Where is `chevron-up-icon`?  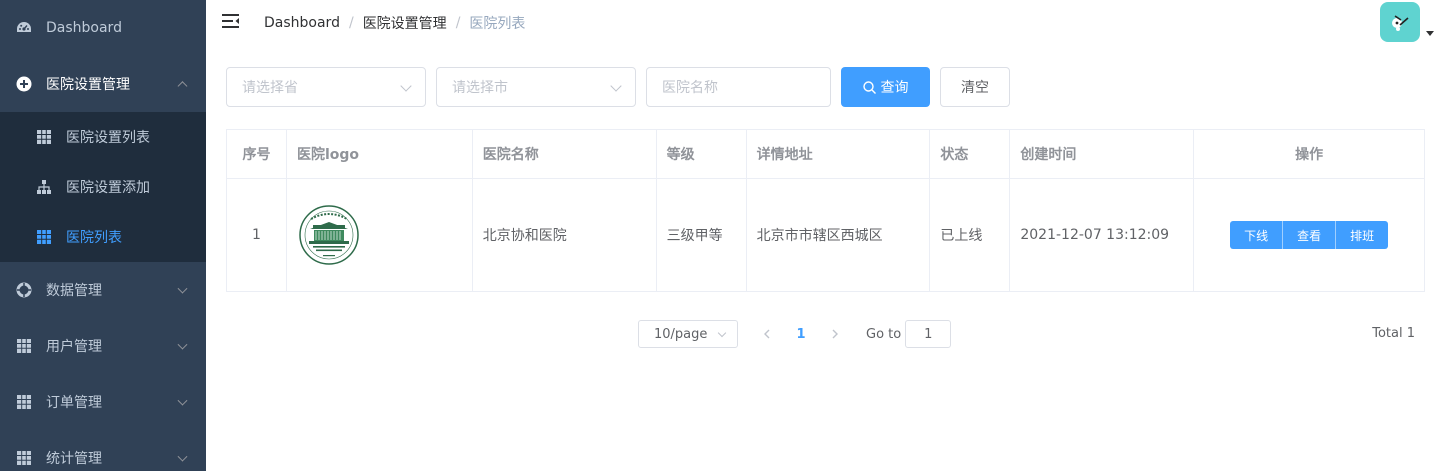 chevron-up-icon is located at coordinates (182, 86).